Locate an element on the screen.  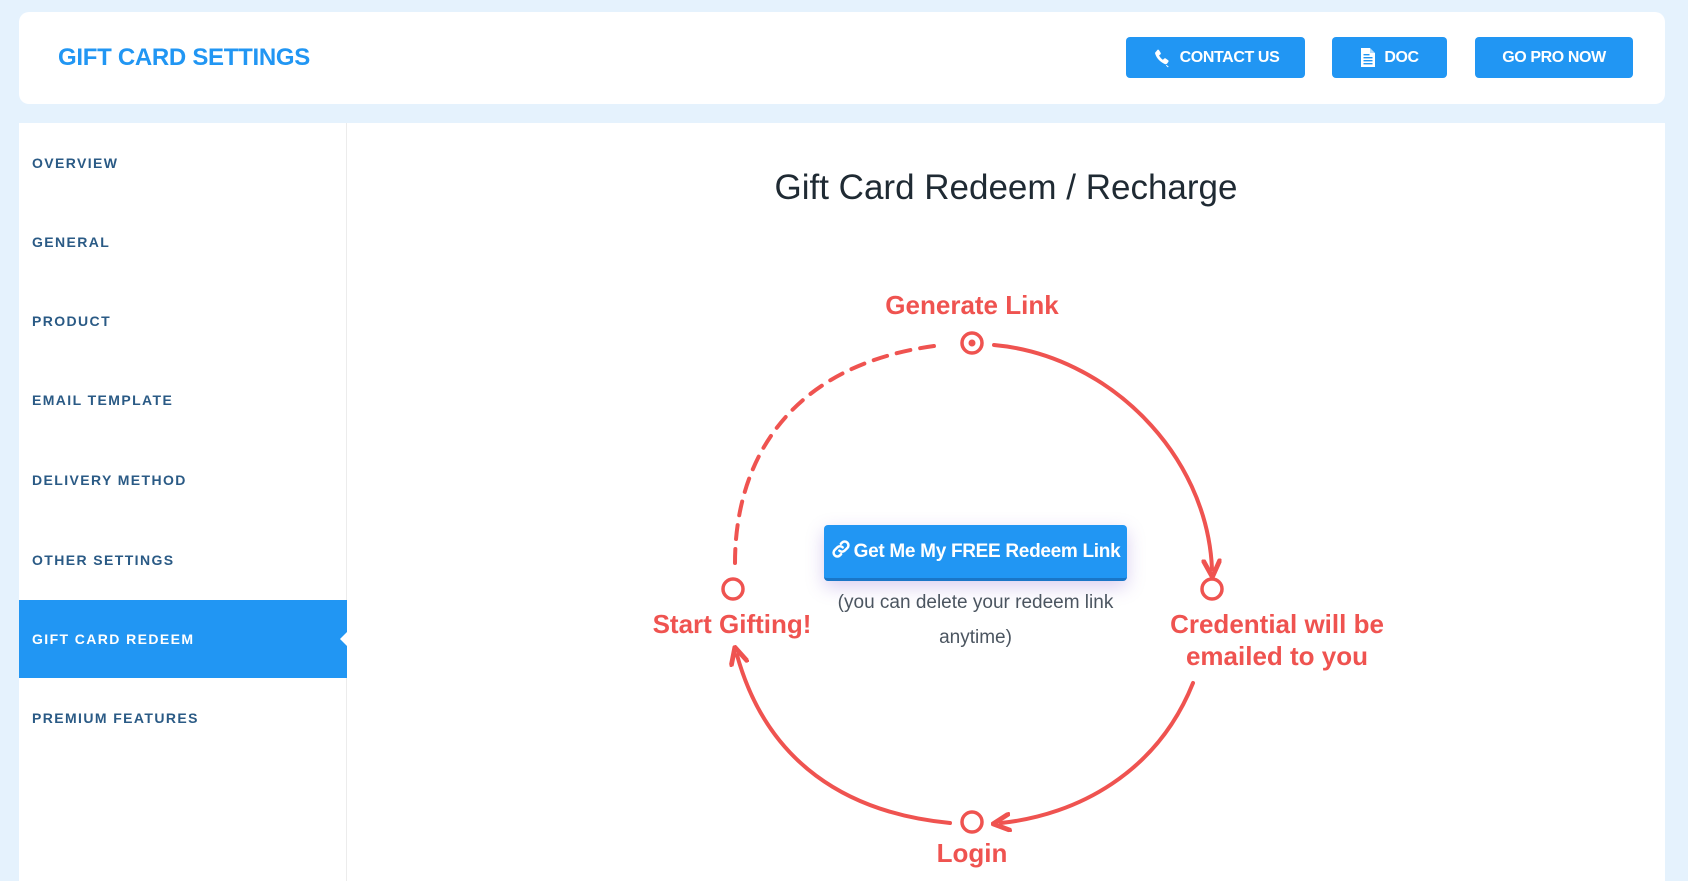
sidebar-item-general: GENERAL is located at coordinates (183, 242).